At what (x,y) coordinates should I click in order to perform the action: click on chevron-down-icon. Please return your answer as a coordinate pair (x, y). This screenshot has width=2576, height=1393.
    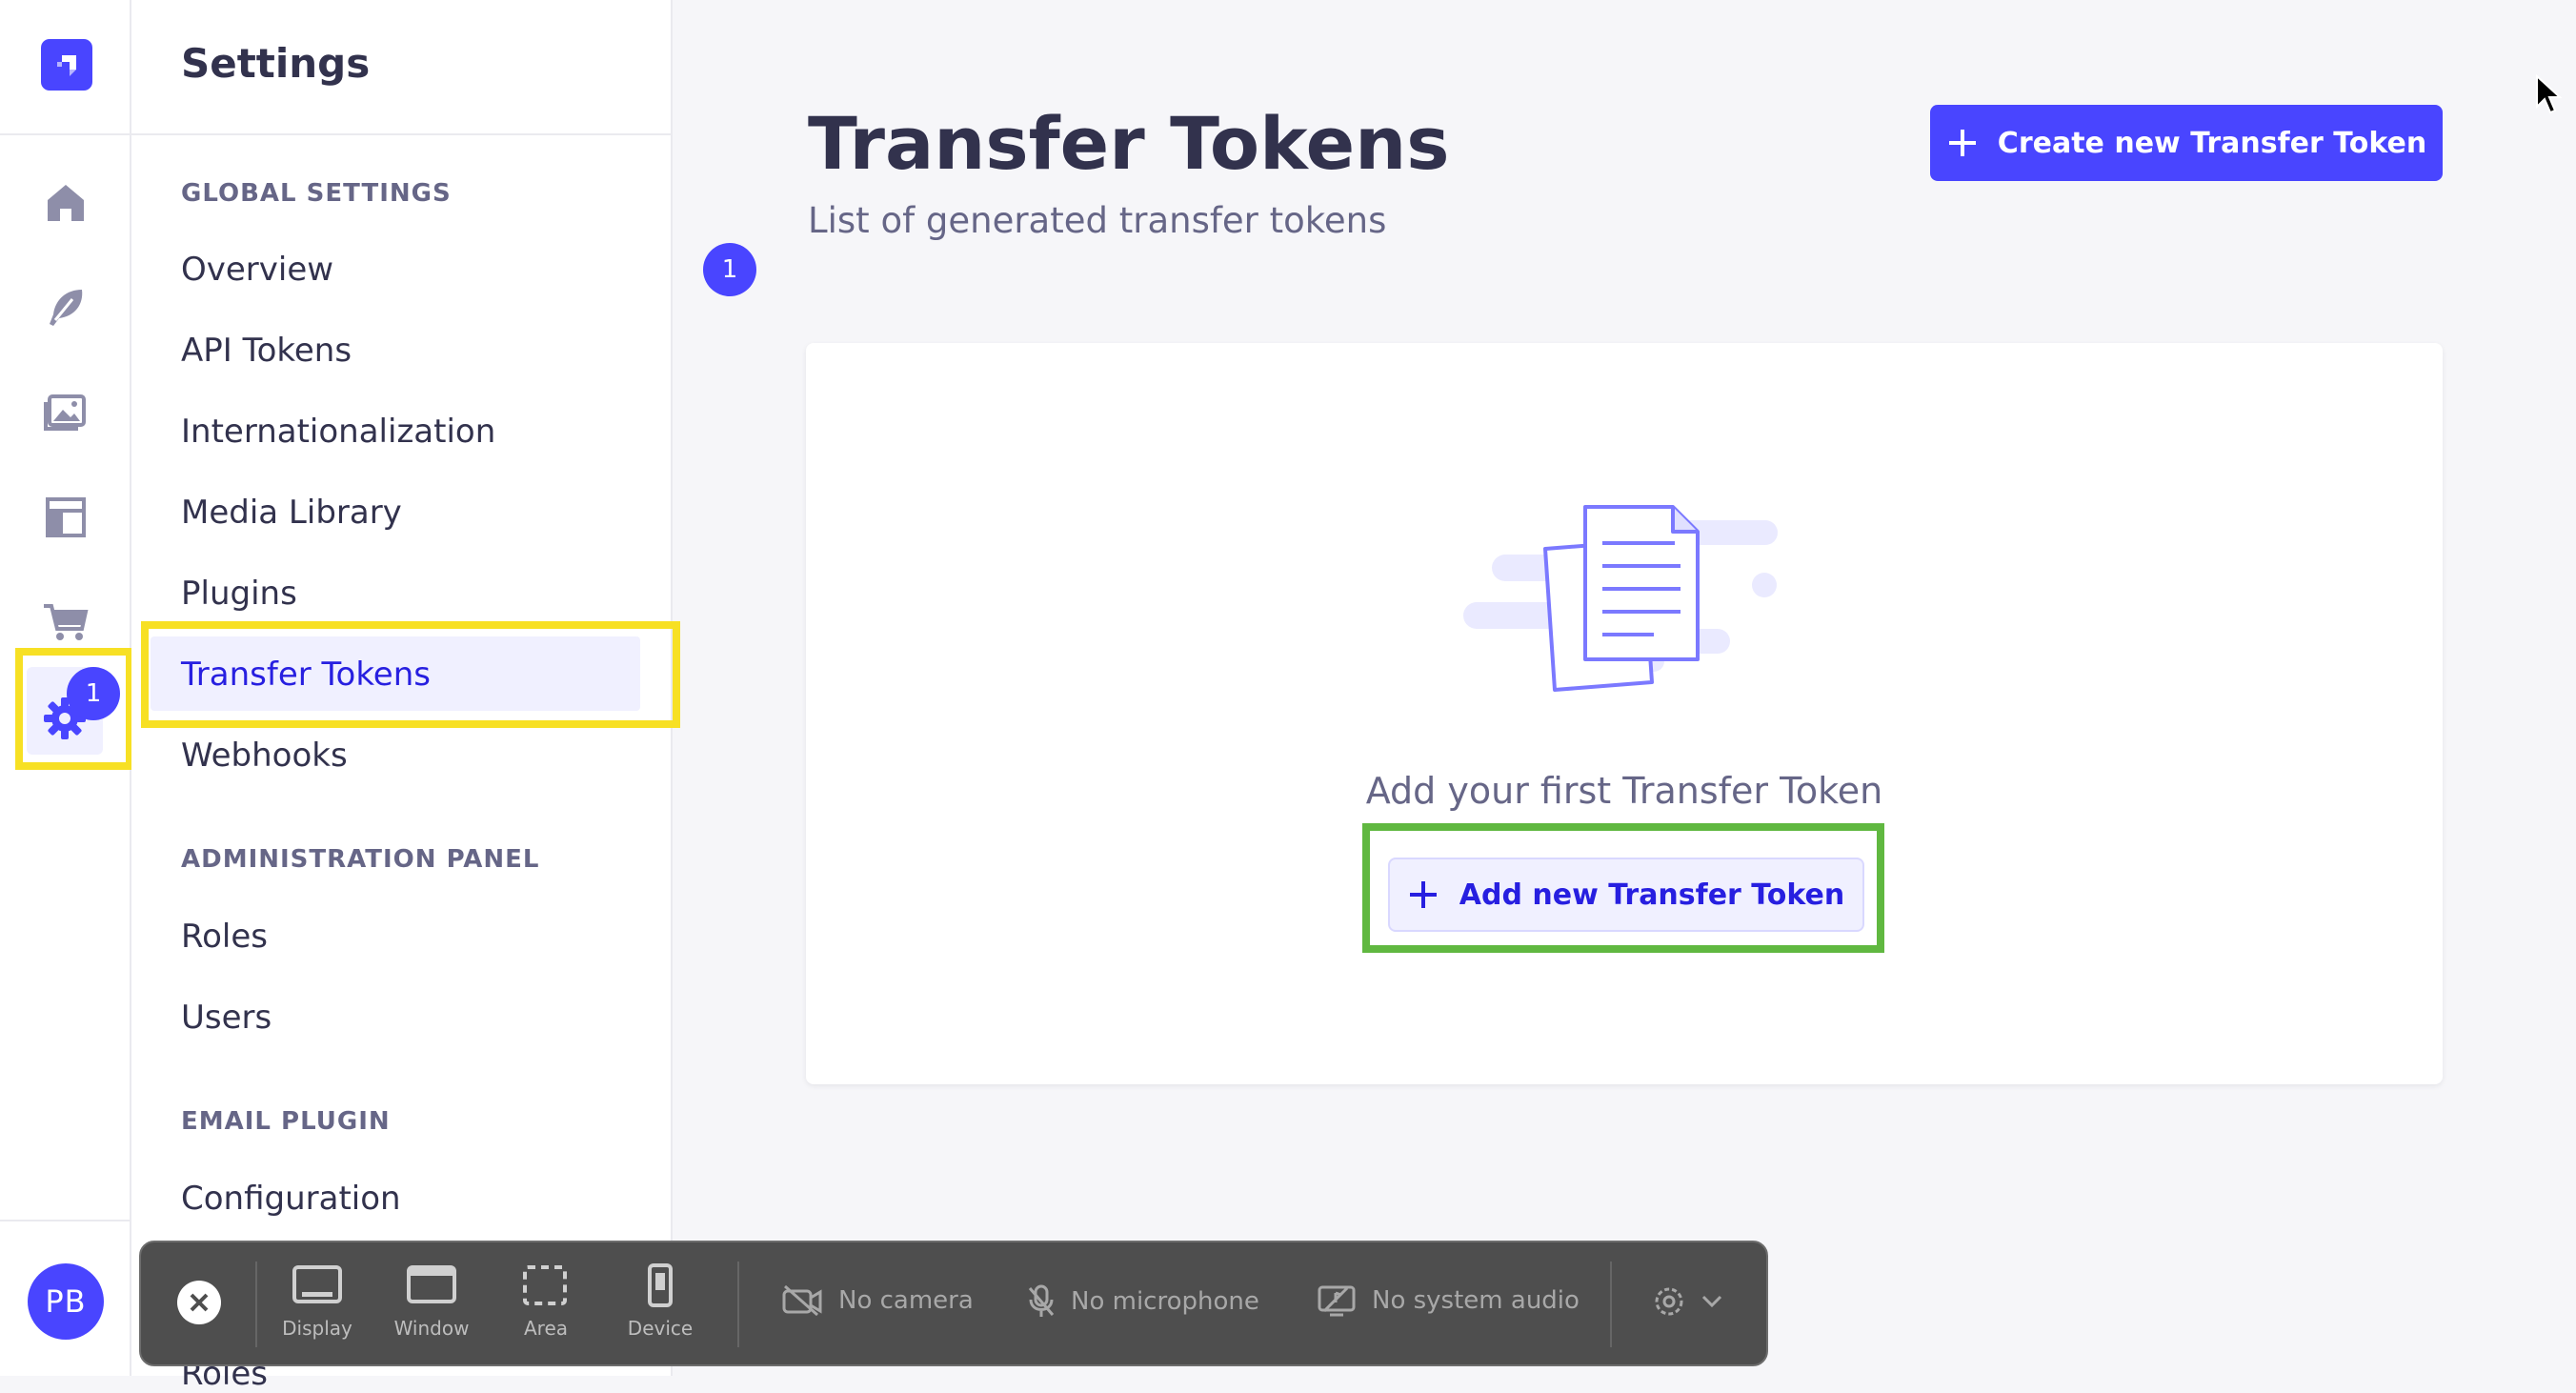
    Looking at the image, I should click on (1712, 1302).